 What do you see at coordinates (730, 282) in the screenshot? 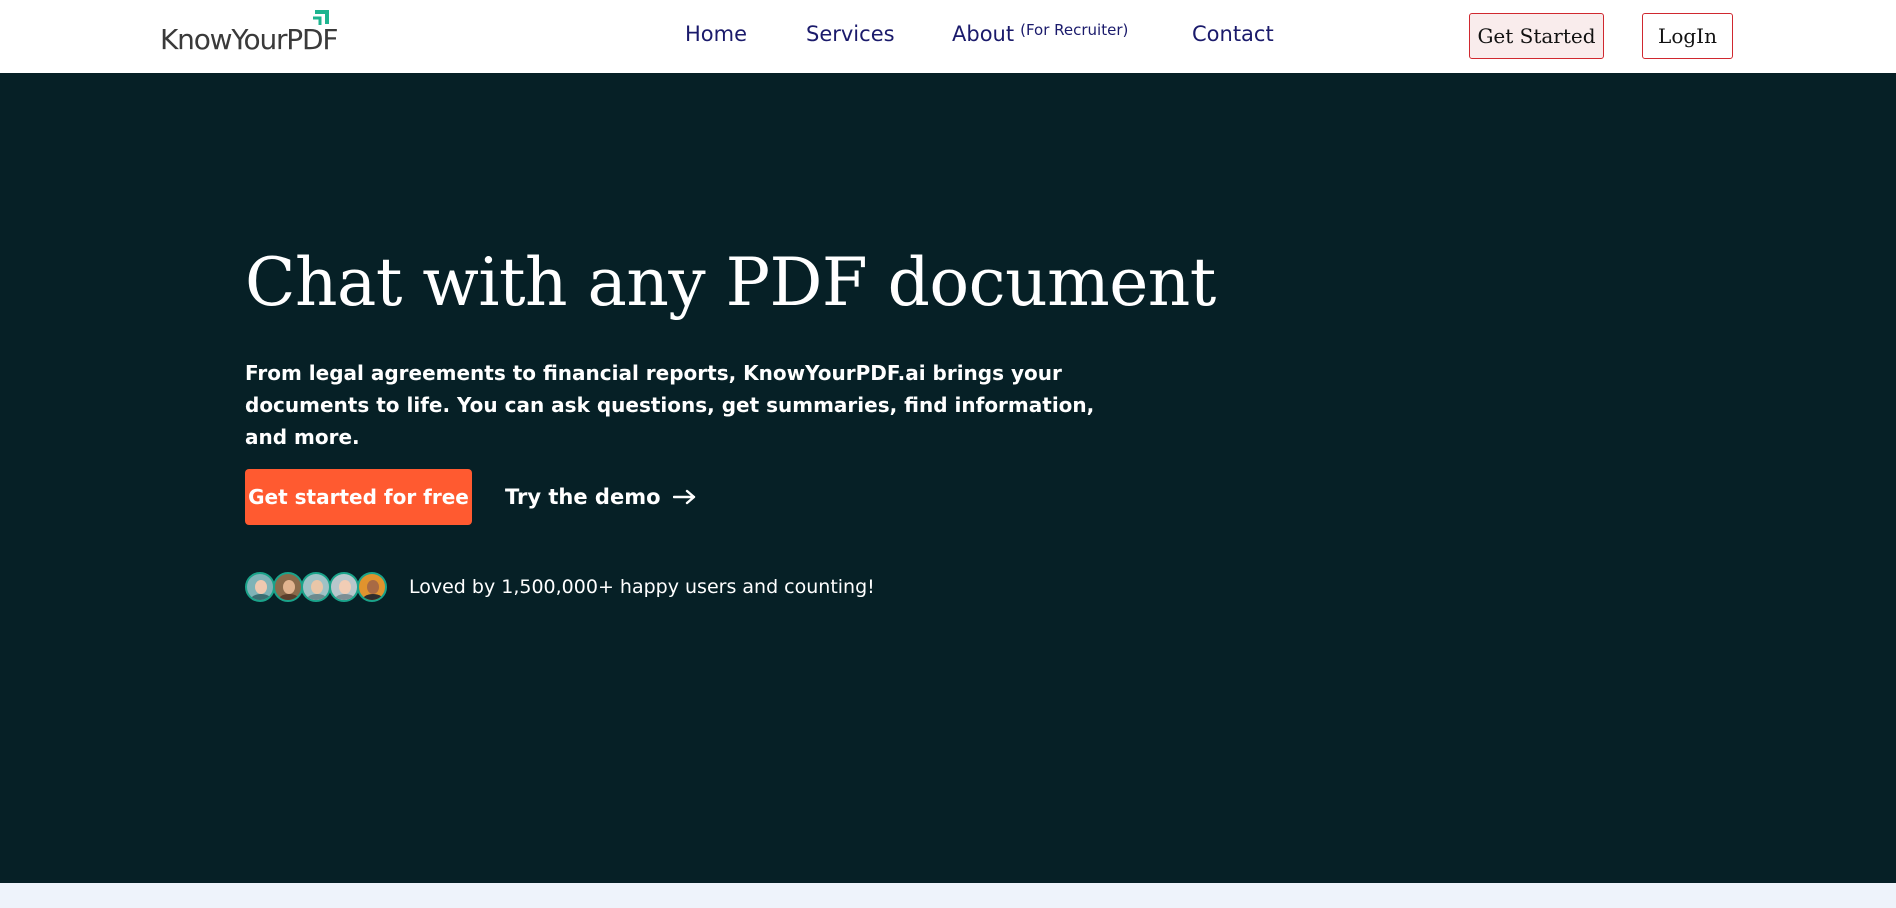
I see `hero-title: Chat with any PDF document` at bounding box center [730, 282].